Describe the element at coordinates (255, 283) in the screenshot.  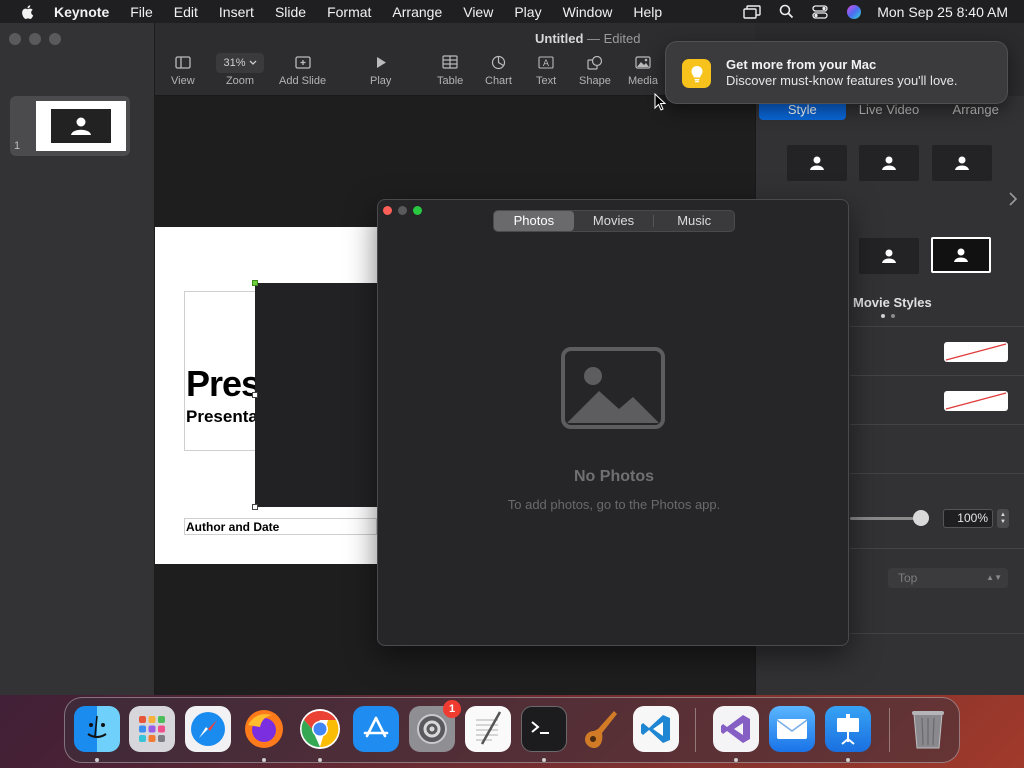
I see `rotate-handle` at that location.